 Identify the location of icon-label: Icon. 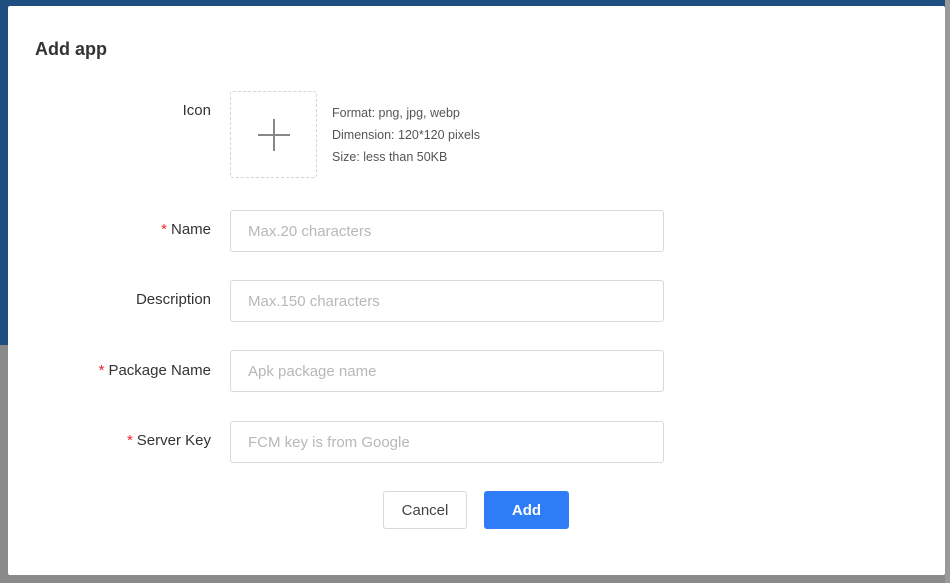
(197, 110).